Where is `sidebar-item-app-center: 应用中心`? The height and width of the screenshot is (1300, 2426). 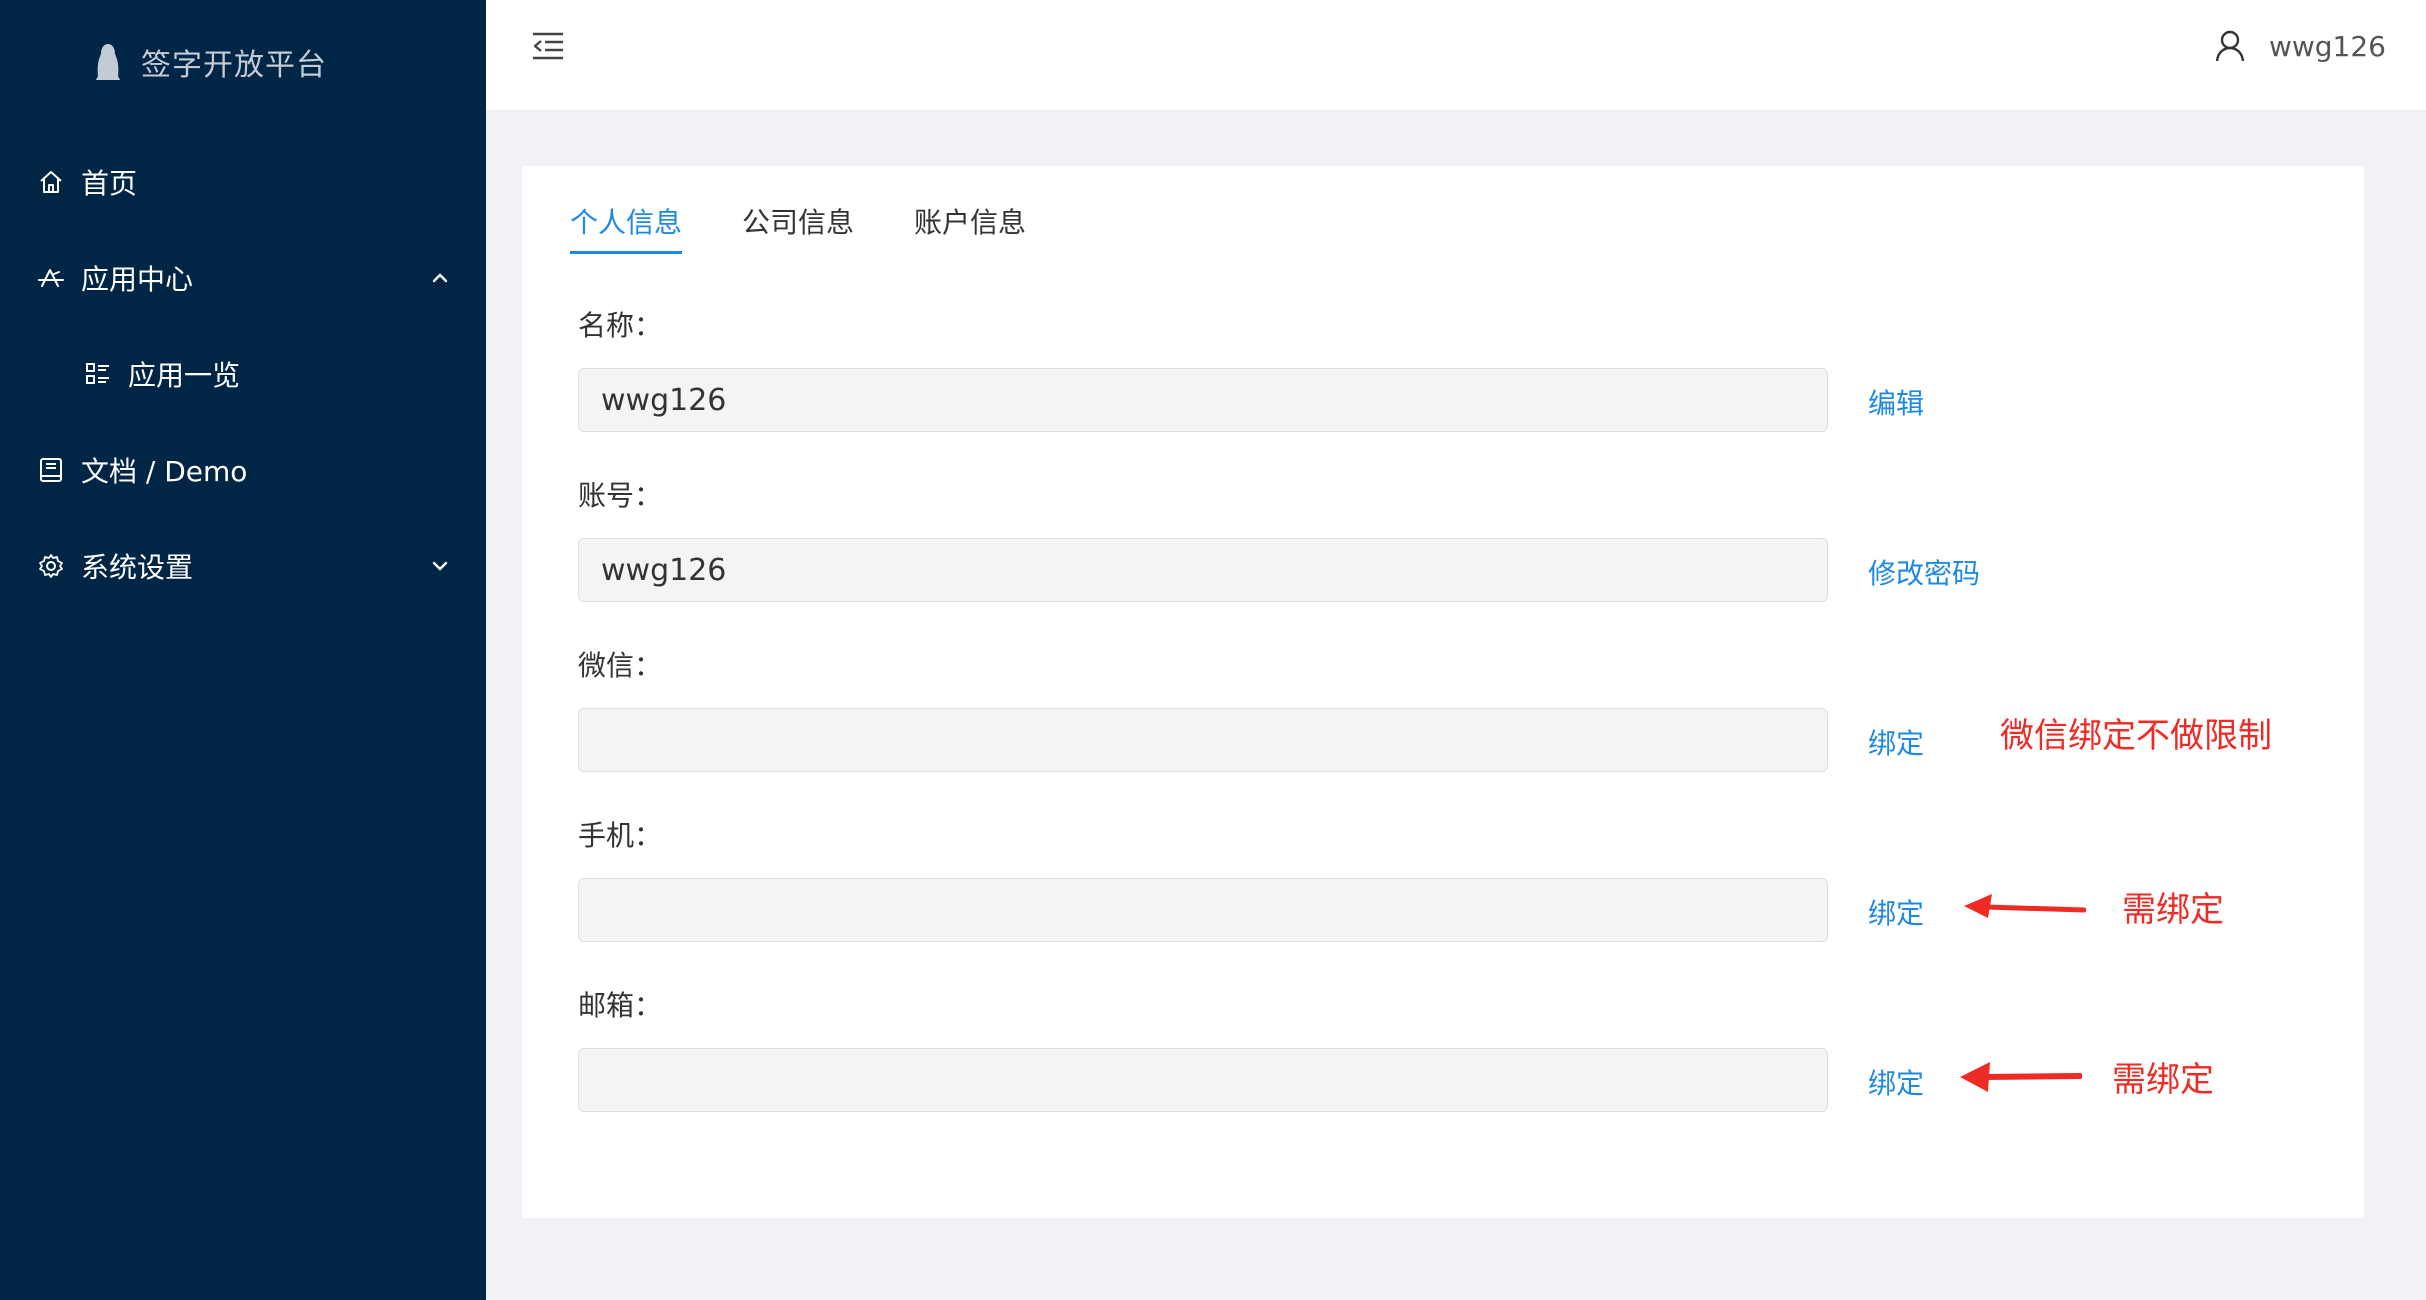
sidebar-item-app-center: 应用中心 is located at coordinates (243, 278).